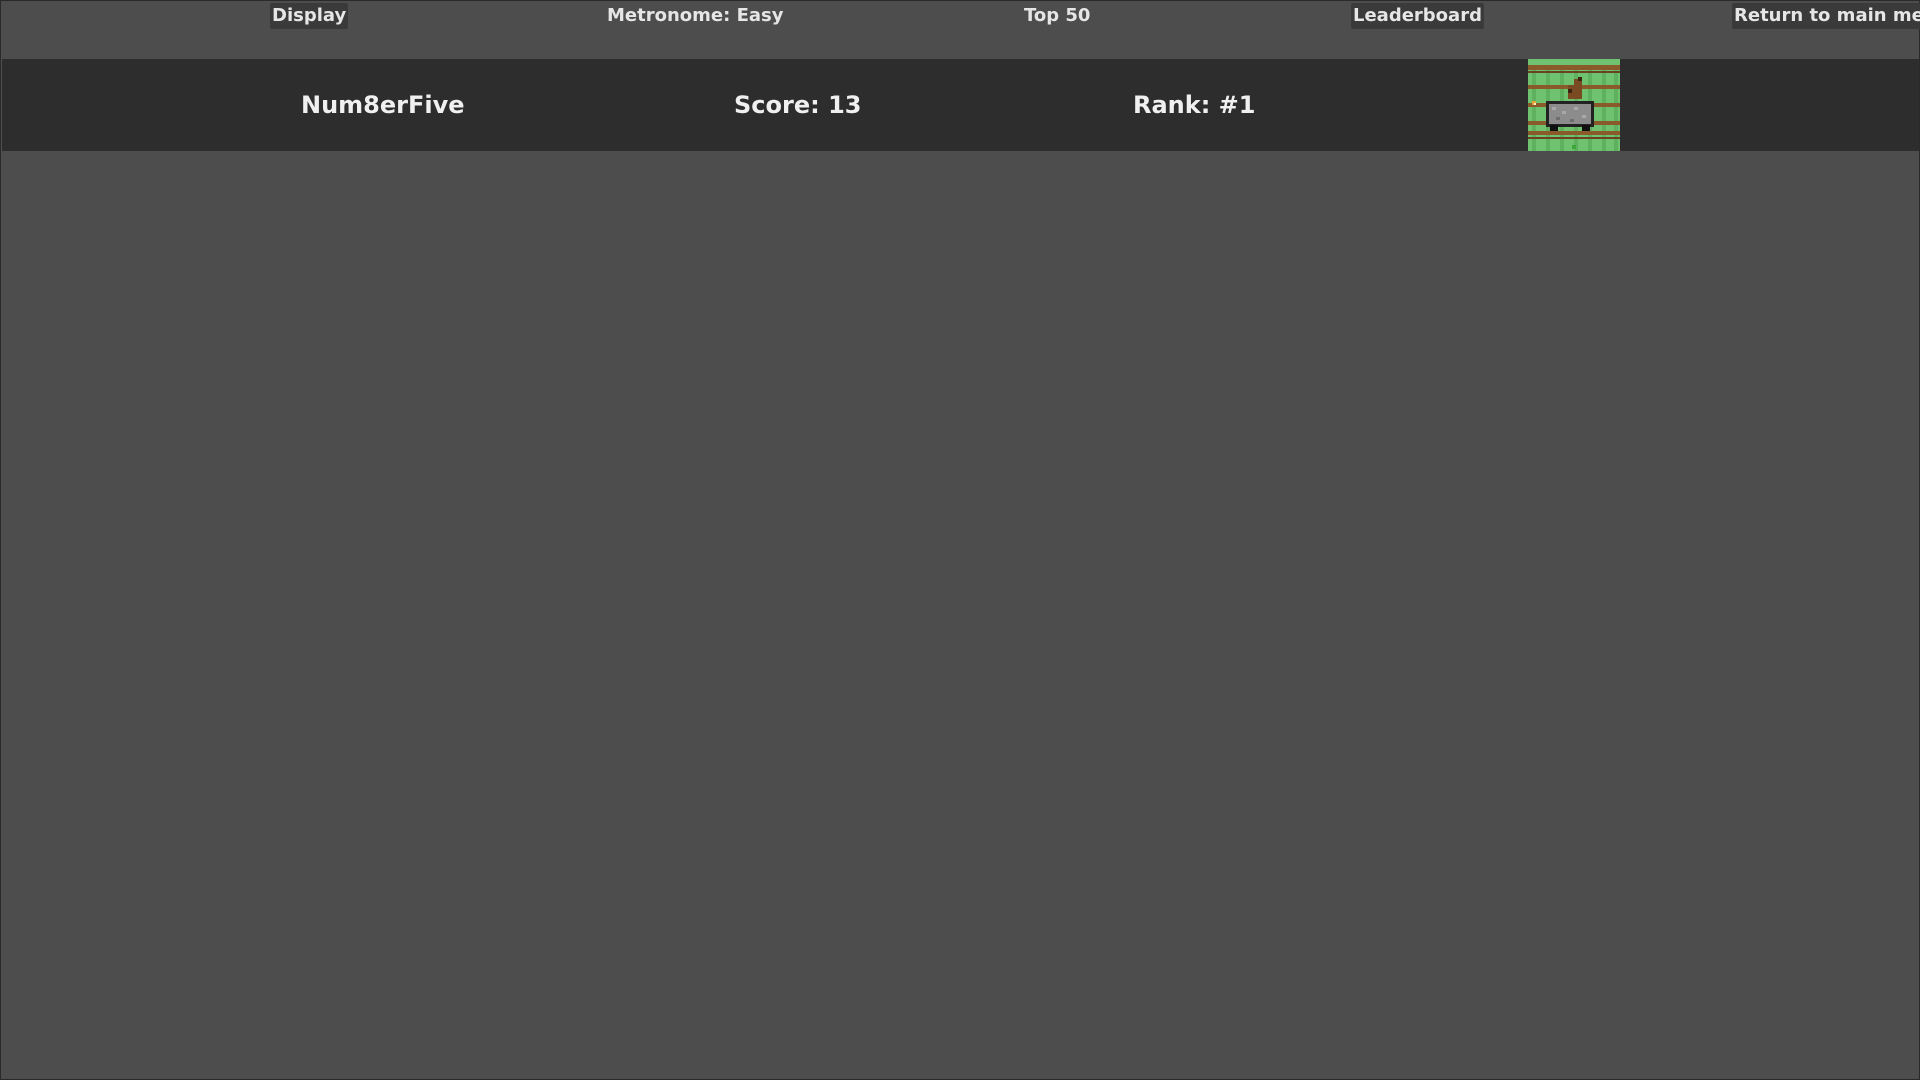 Image resolution: width=1920 pixels, height=1080 pixels. I want to click on leaderboard-row: Num8erFive Score: 13 Rank: #1, so click(960, 105).